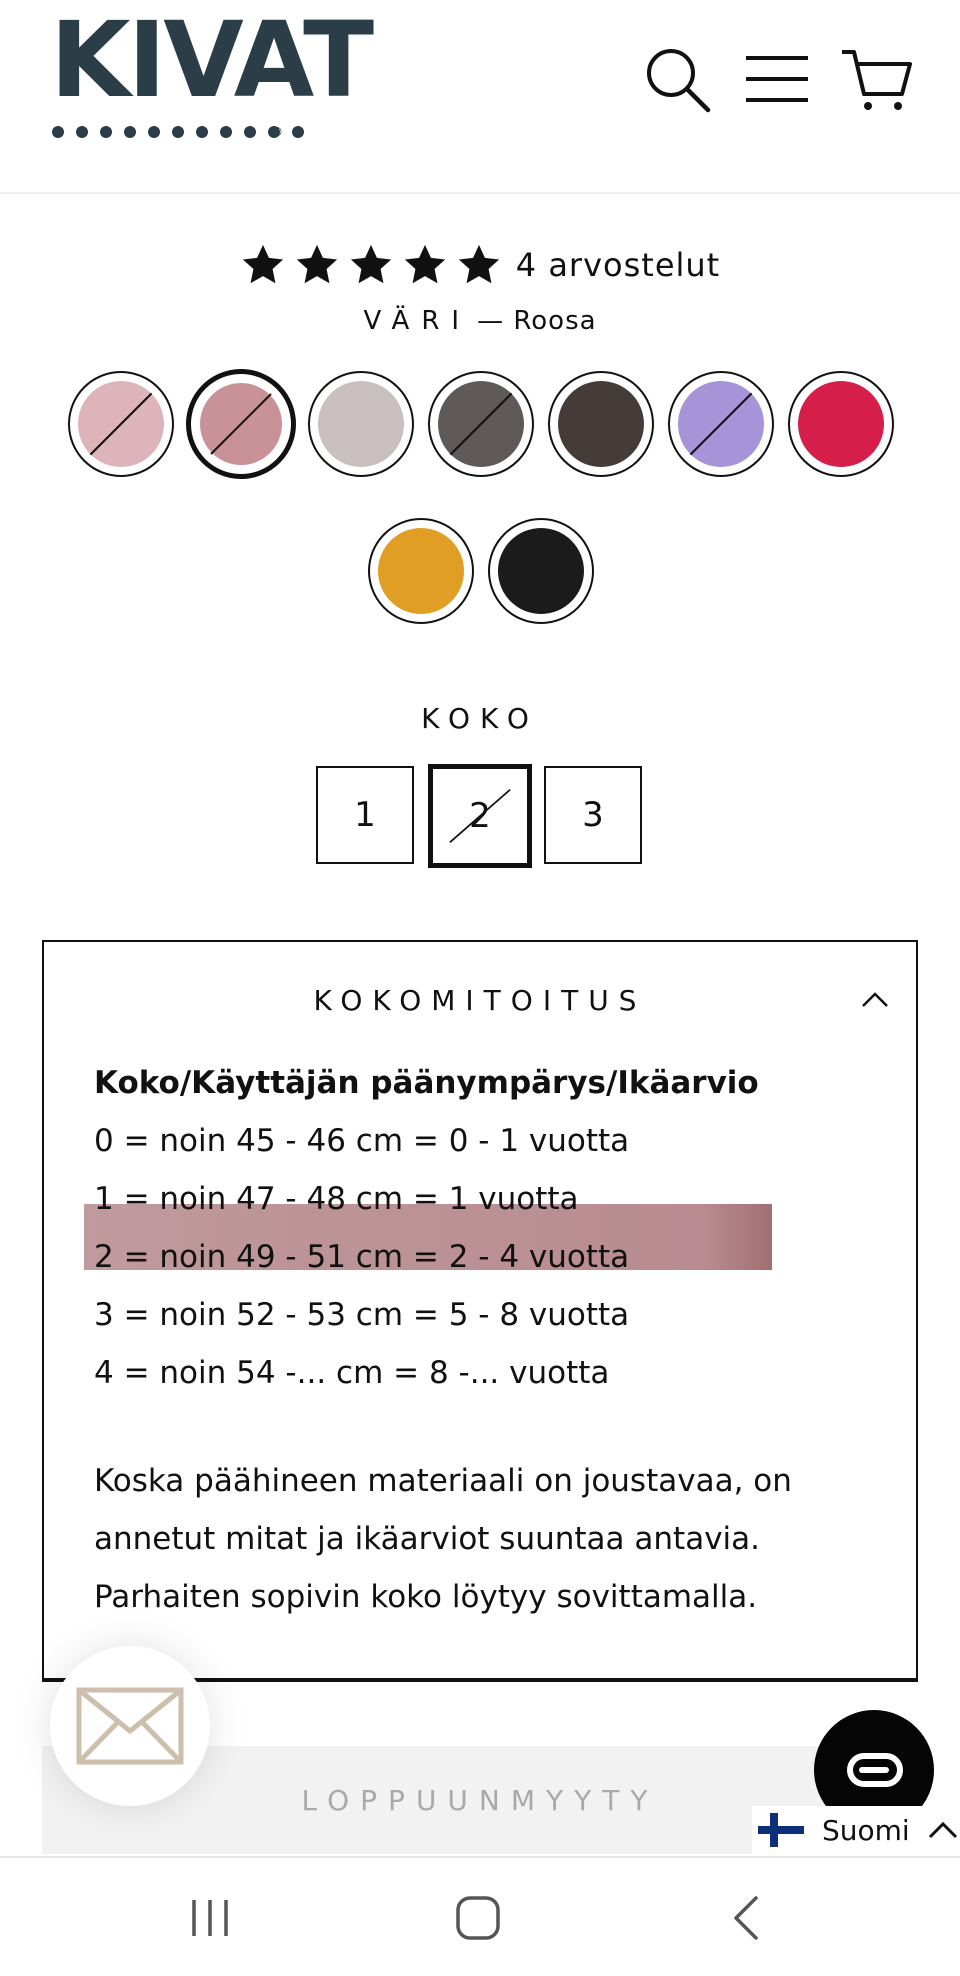 This screenshot has width=960, height=1976. I want to click on size-guide-row: 2 = noin 49 - 51 cm = 2 - 4 vuotta, so click(362, 1257).